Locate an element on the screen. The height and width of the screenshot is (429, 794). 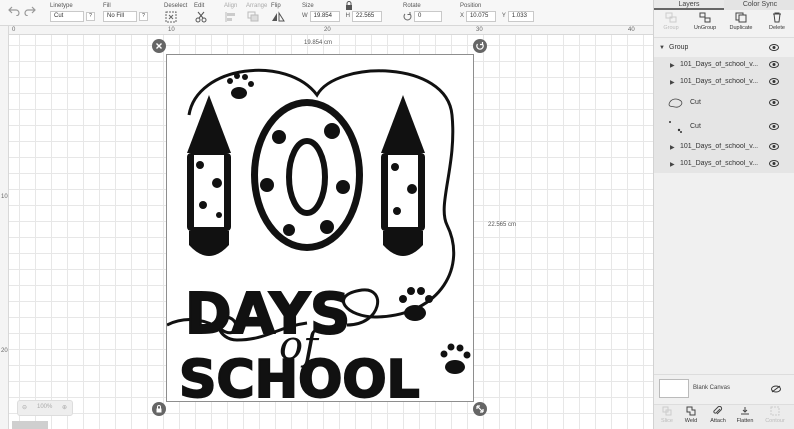
paperclip-icon is located at coordinates (718, 410).